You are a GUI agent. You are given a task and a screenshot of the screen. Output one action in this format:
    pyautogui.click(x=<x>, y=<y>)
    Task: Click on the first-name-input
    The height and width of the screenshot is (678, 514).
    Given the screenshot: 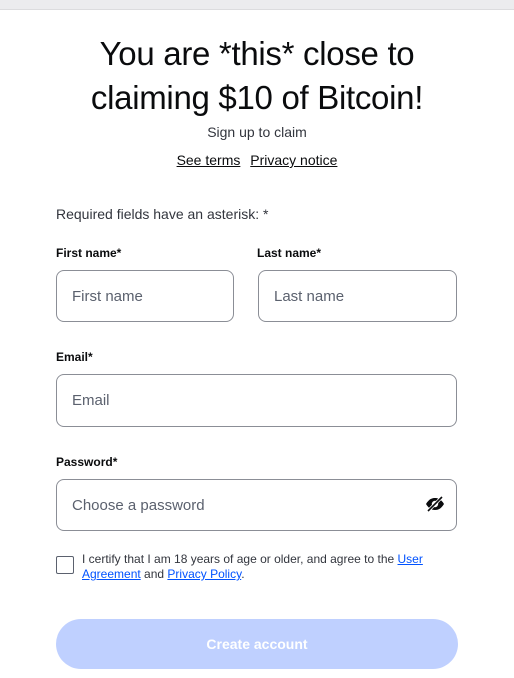 What is the action you would take?
    pyautogui.click(x=145, y=296)
    